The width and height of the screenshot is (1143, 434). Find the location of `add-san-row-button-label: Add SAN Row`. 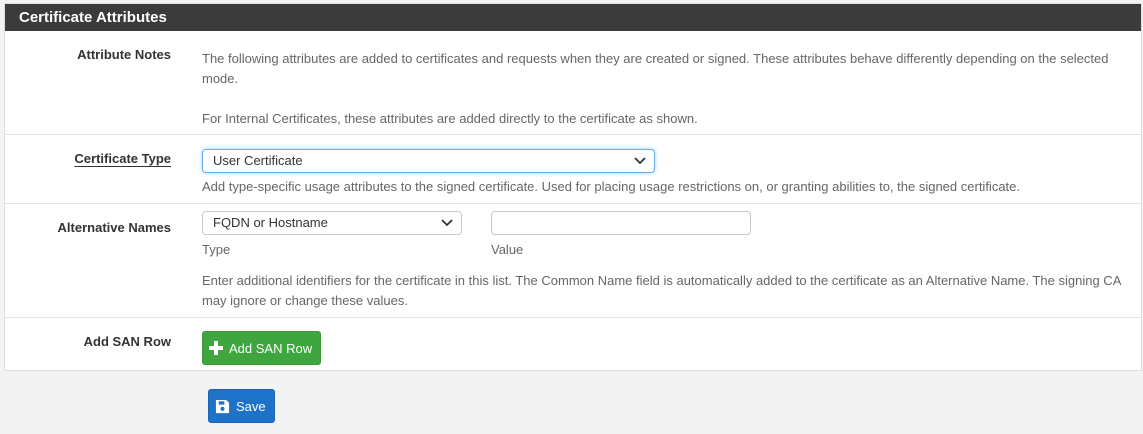

add-san-row-button-label: Add SAN Row is located at coordinates (271, 348).